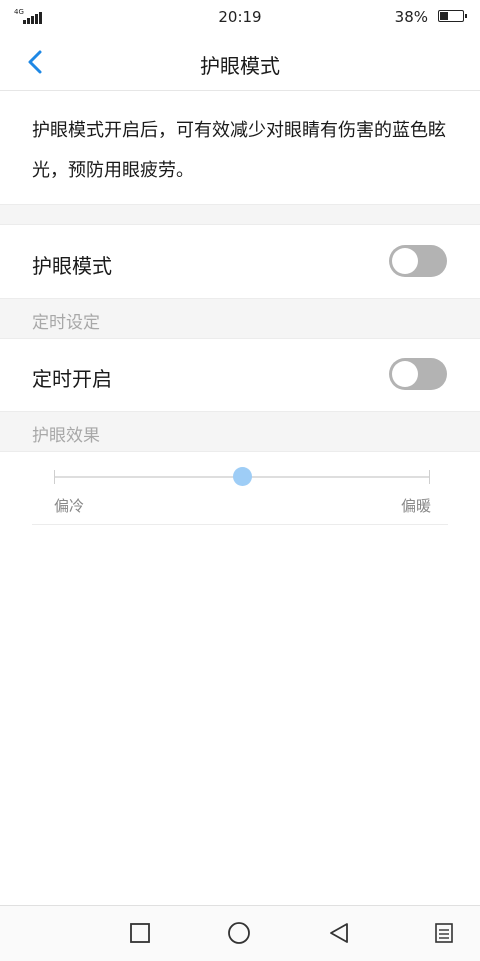 Image resolution: width=480 pixels, height=961 pixels. I want to click on slider-min-label: 偏冷, so click(69, 506).